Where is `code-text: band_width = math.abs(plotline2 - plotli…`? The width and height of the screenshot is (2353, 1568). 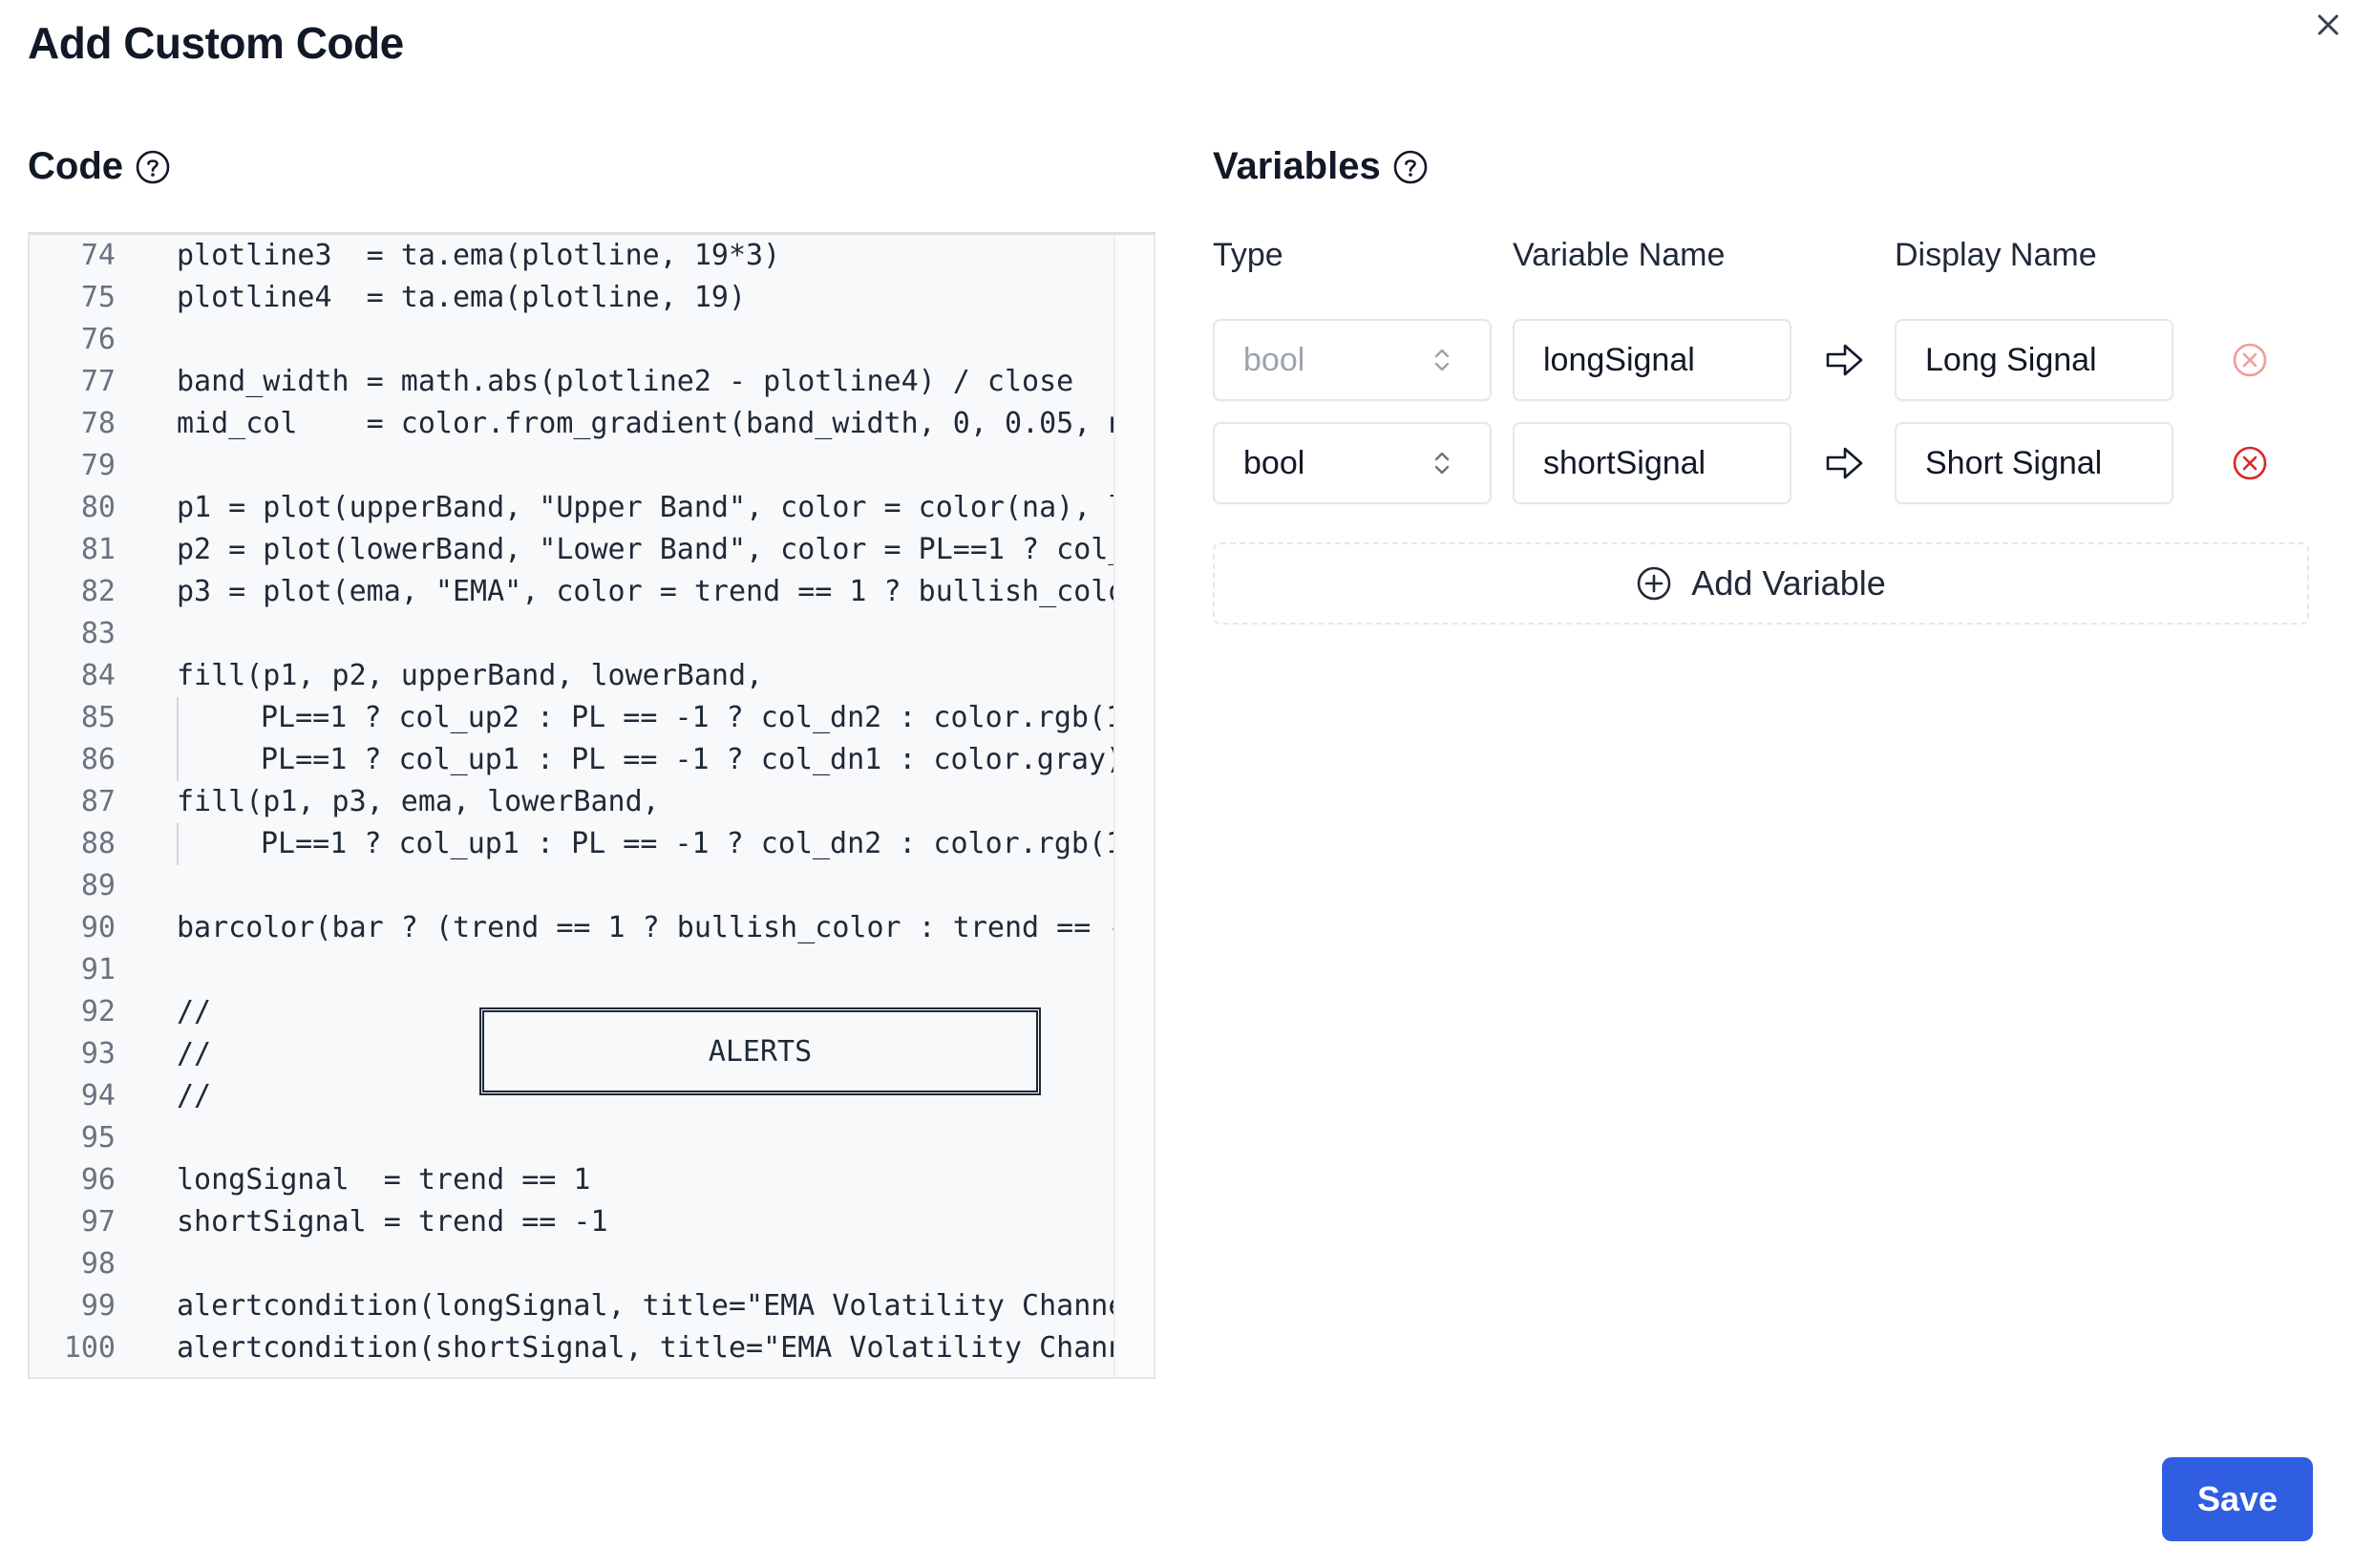
code-text: band_width = math.abs(plotline2 - plotli… is located at coordinates (625, 381).